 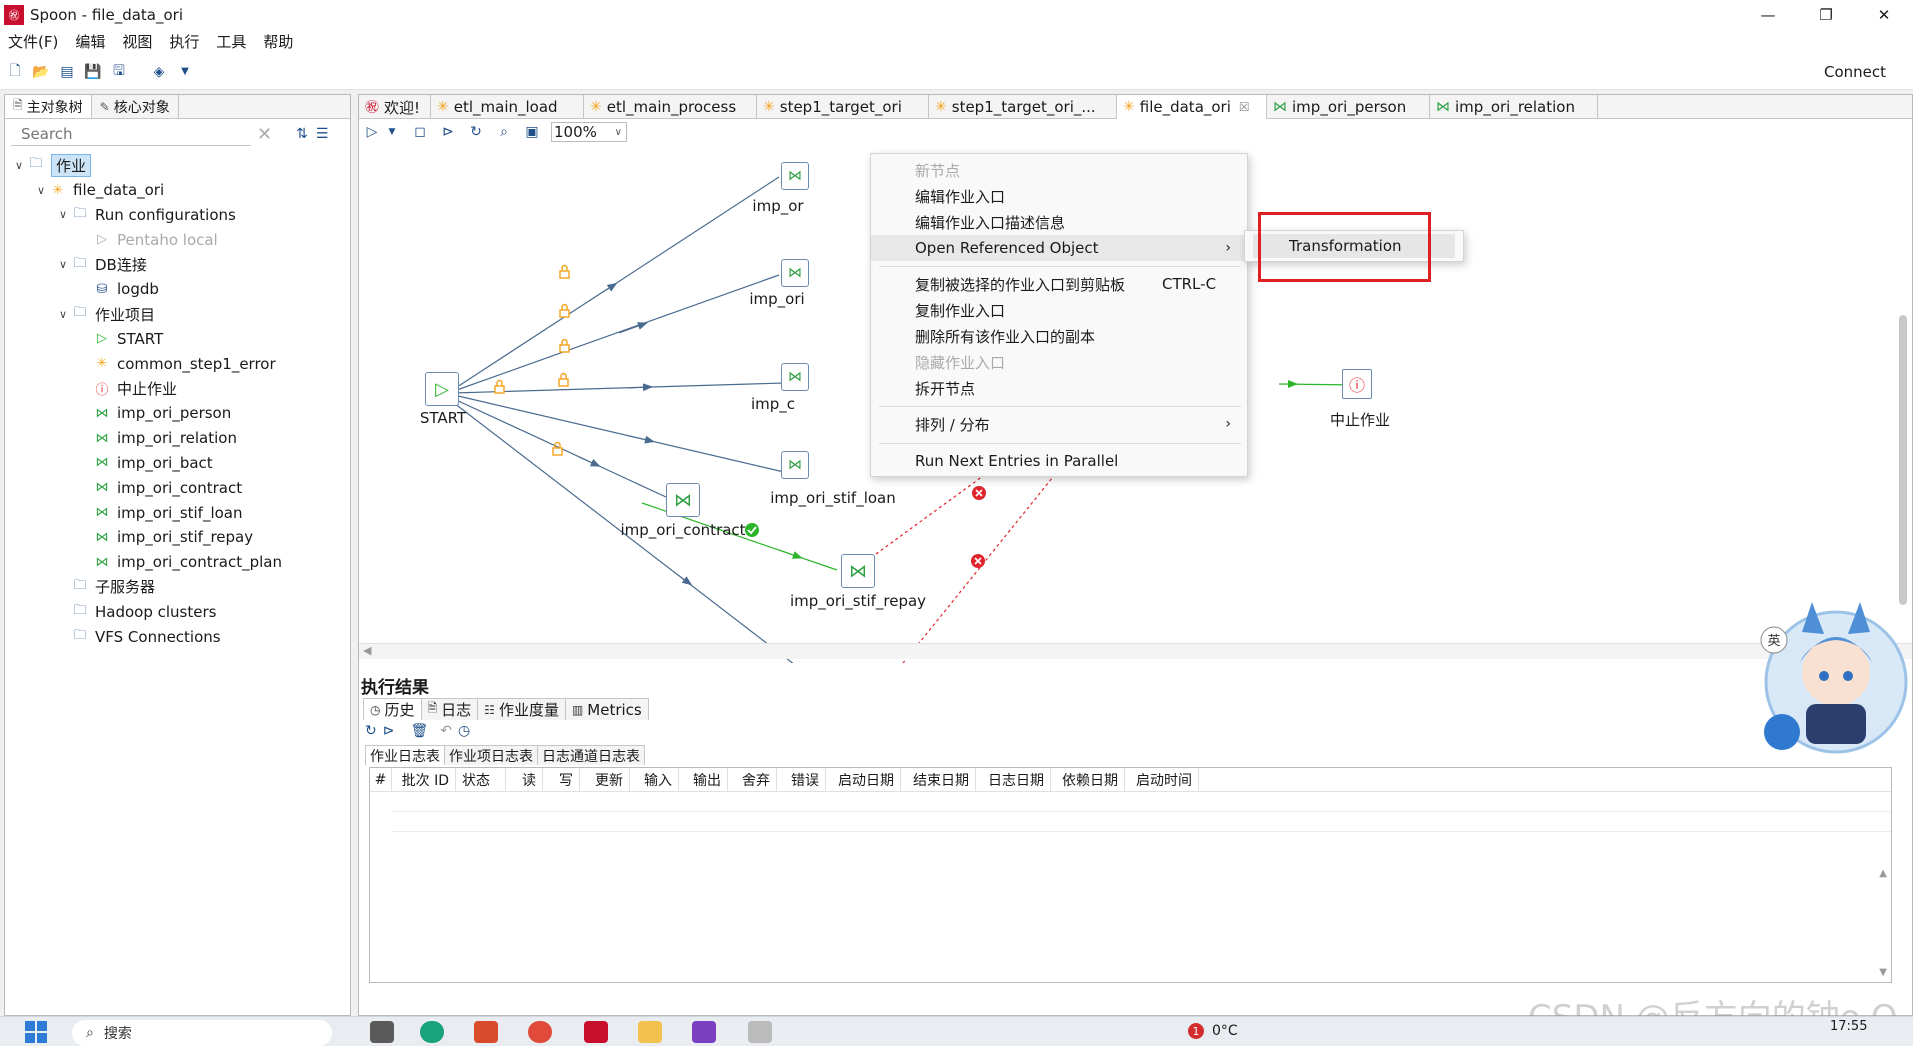 I want to click on tab-job-entry-log-table: 作业项日志表, so click(x=491, y=755).